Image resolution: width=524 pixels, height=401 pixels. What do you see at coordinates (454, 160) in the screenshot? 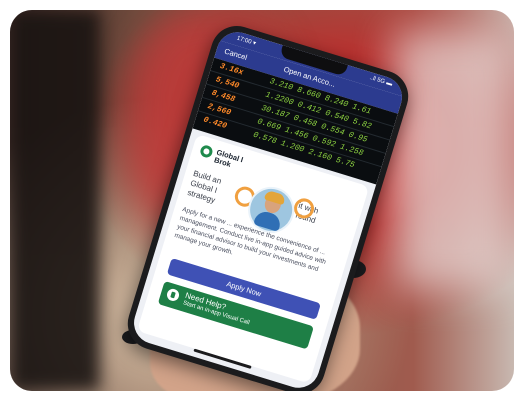
I see `background-light-wall` at bounding box center [454, 160].